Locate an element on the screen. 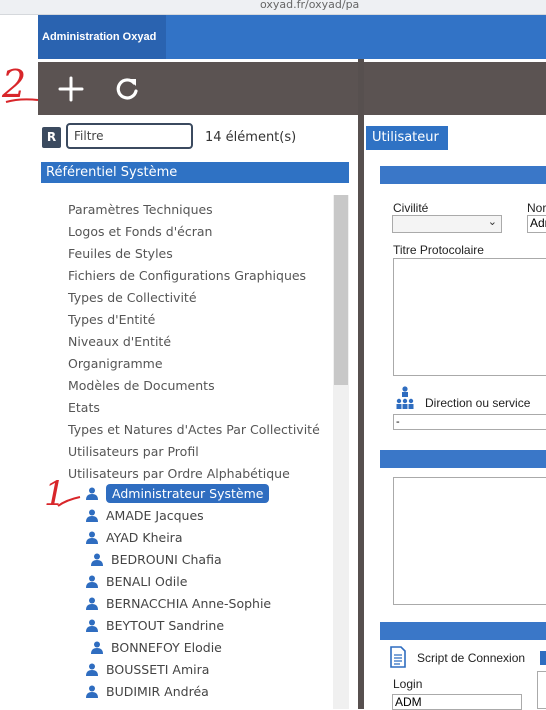 The image size is (546, 710). partial-field is located at coordinates (541, 690).